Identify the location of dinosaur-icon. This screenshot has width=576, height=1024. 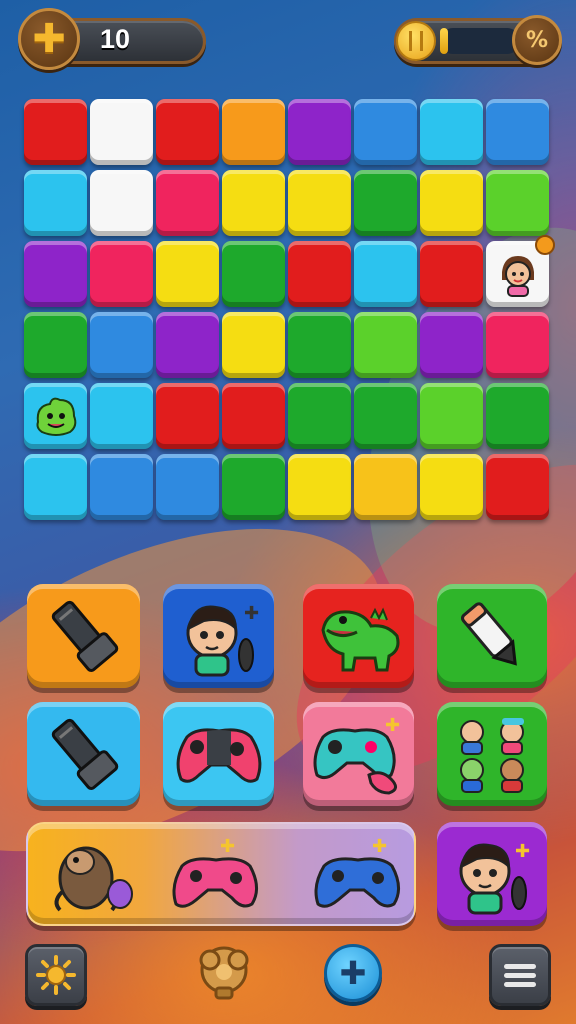
(359, 639).